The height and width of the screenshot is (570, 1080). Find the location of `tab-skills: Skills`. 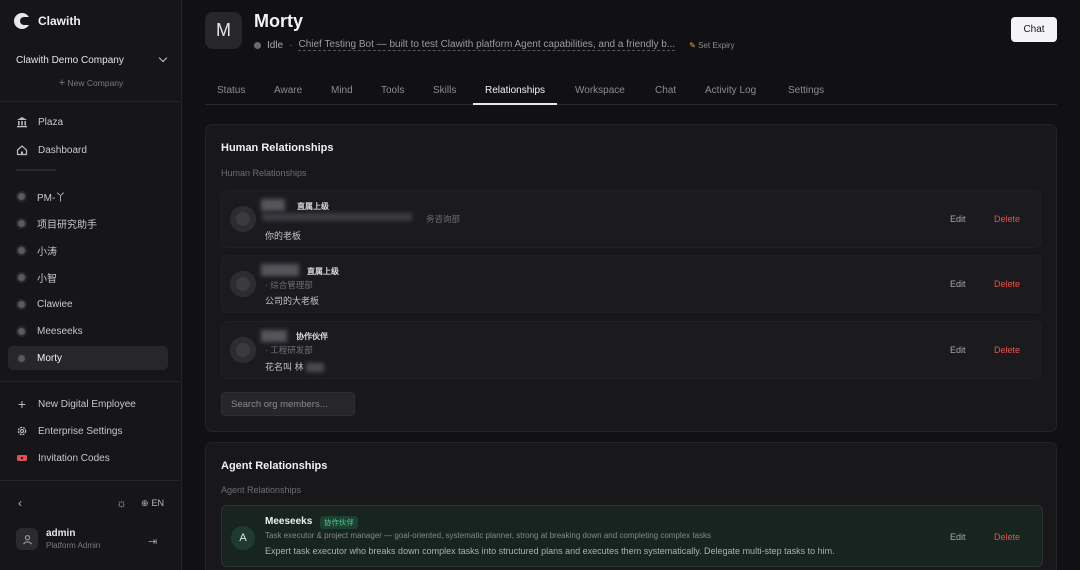

tab-skills: Skills is located at coordinates (444, 94).